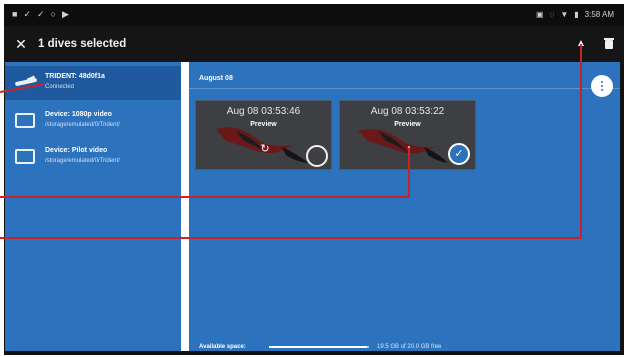 The height and width of the screenshot is (357, 628). What do you see at coordinates (53, 14) in the screenshot?
I see `circle-icon: ○` at bounding box center [53, 14].